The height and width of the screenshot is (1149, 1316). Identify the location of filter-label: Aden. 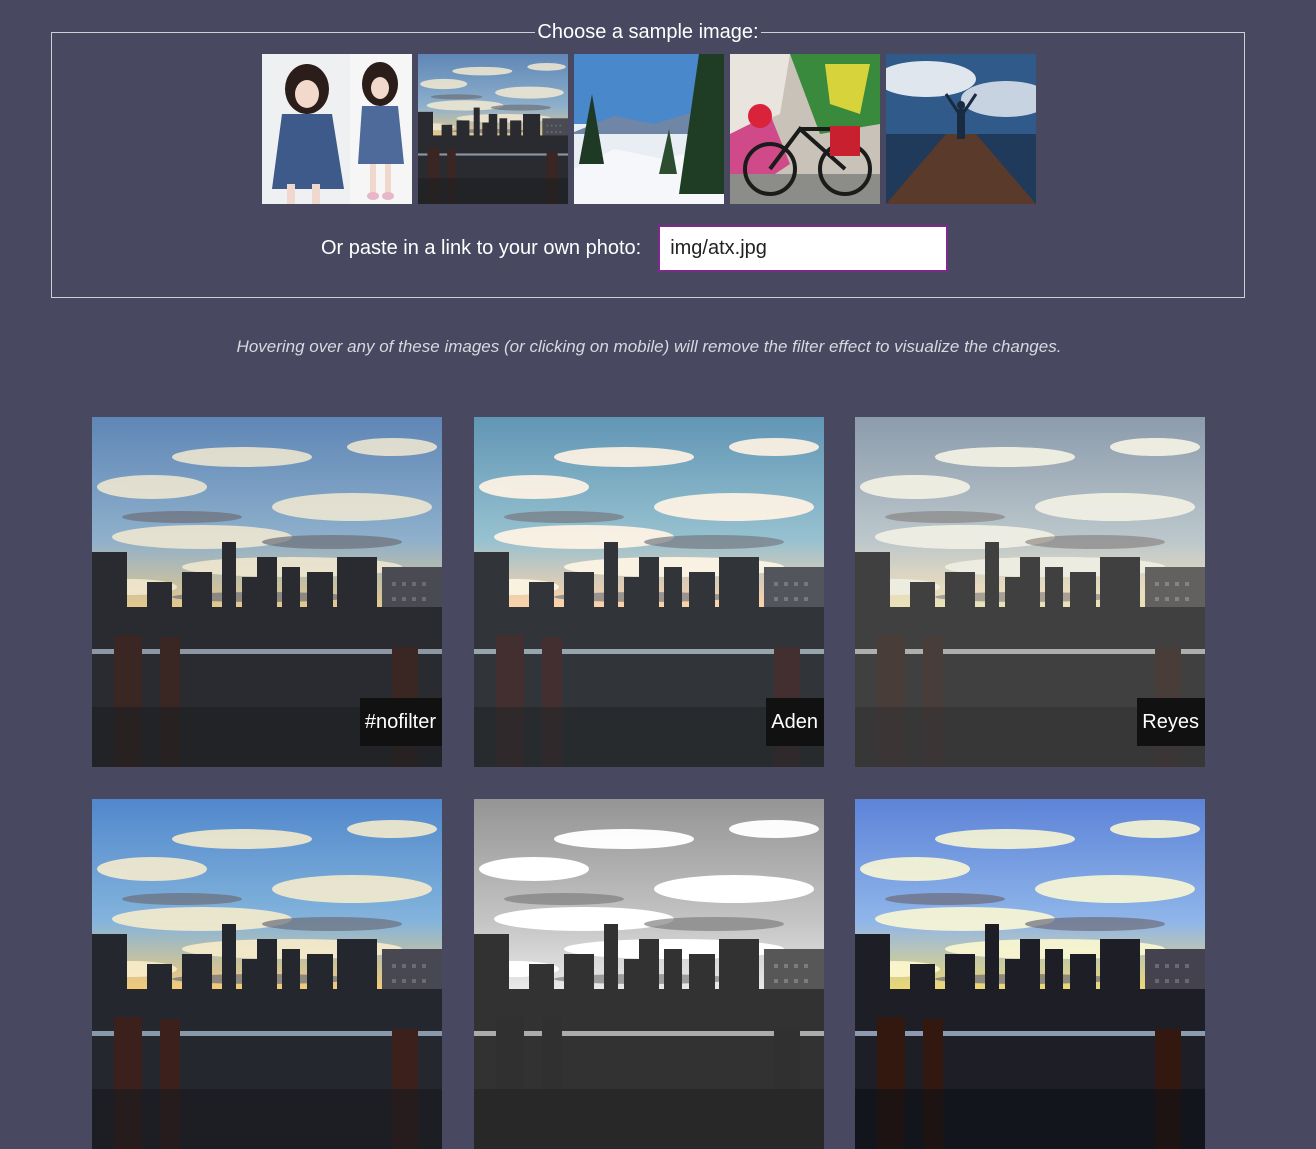
(795, 722).